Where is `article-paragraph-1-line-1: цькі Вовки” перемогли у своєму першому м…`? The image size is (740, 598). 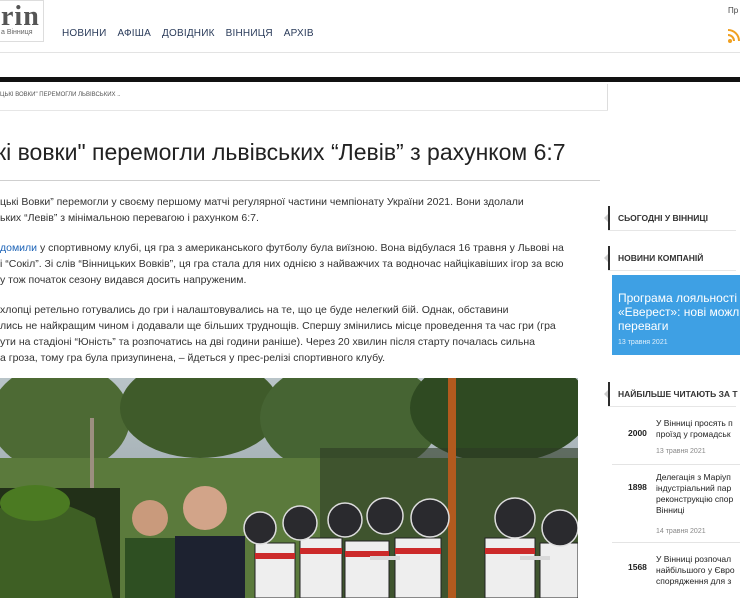 article-paragraph-1-line-1: цькі Вовки” перемогли у своєму першому м… is located at coordinates (262, 202).